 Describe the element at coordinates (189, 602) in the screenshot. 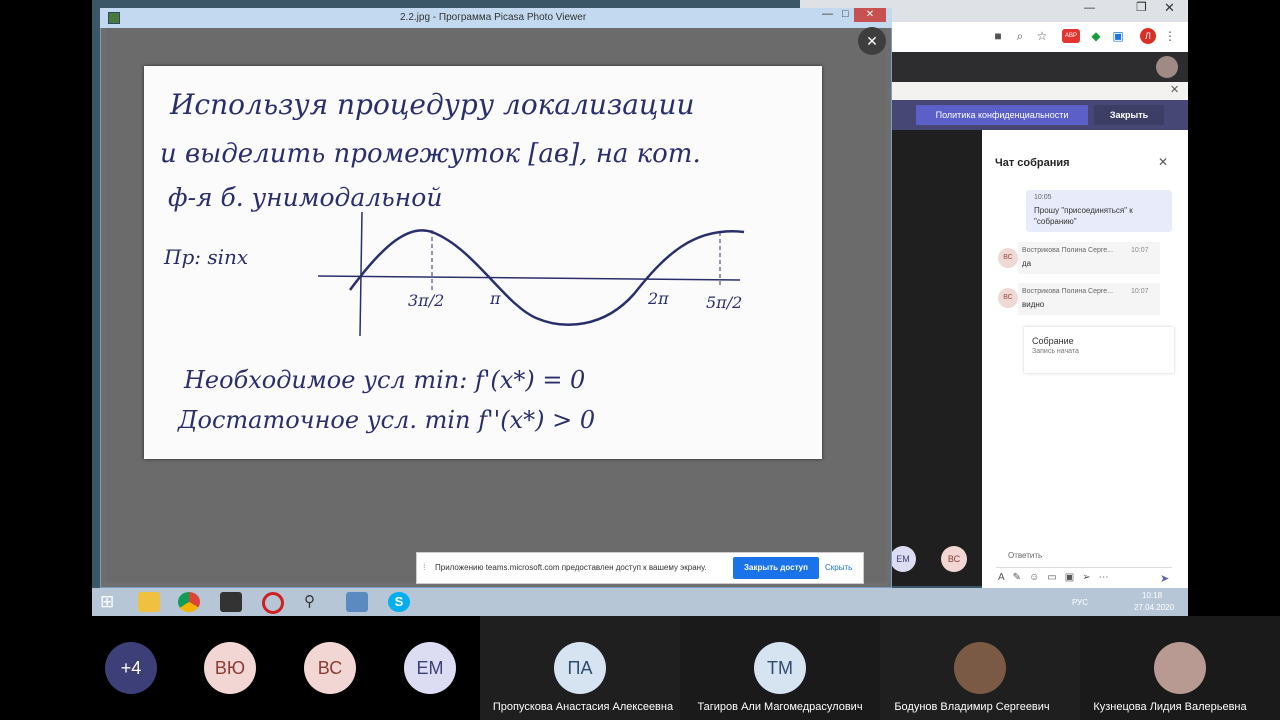

I see `chrome-icon` at that location.